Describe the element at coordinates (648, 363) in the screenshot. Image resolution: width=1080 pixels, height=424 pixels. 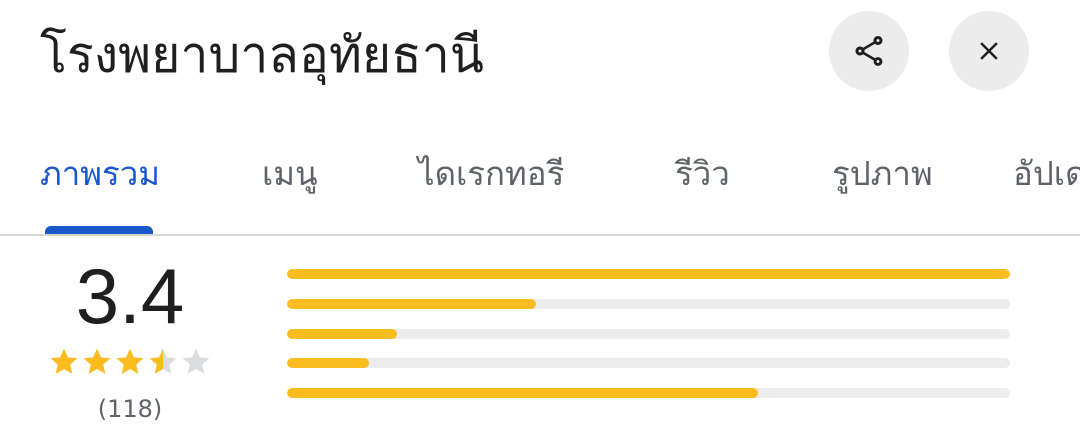
I see `rating-bar-2-star` at that location.